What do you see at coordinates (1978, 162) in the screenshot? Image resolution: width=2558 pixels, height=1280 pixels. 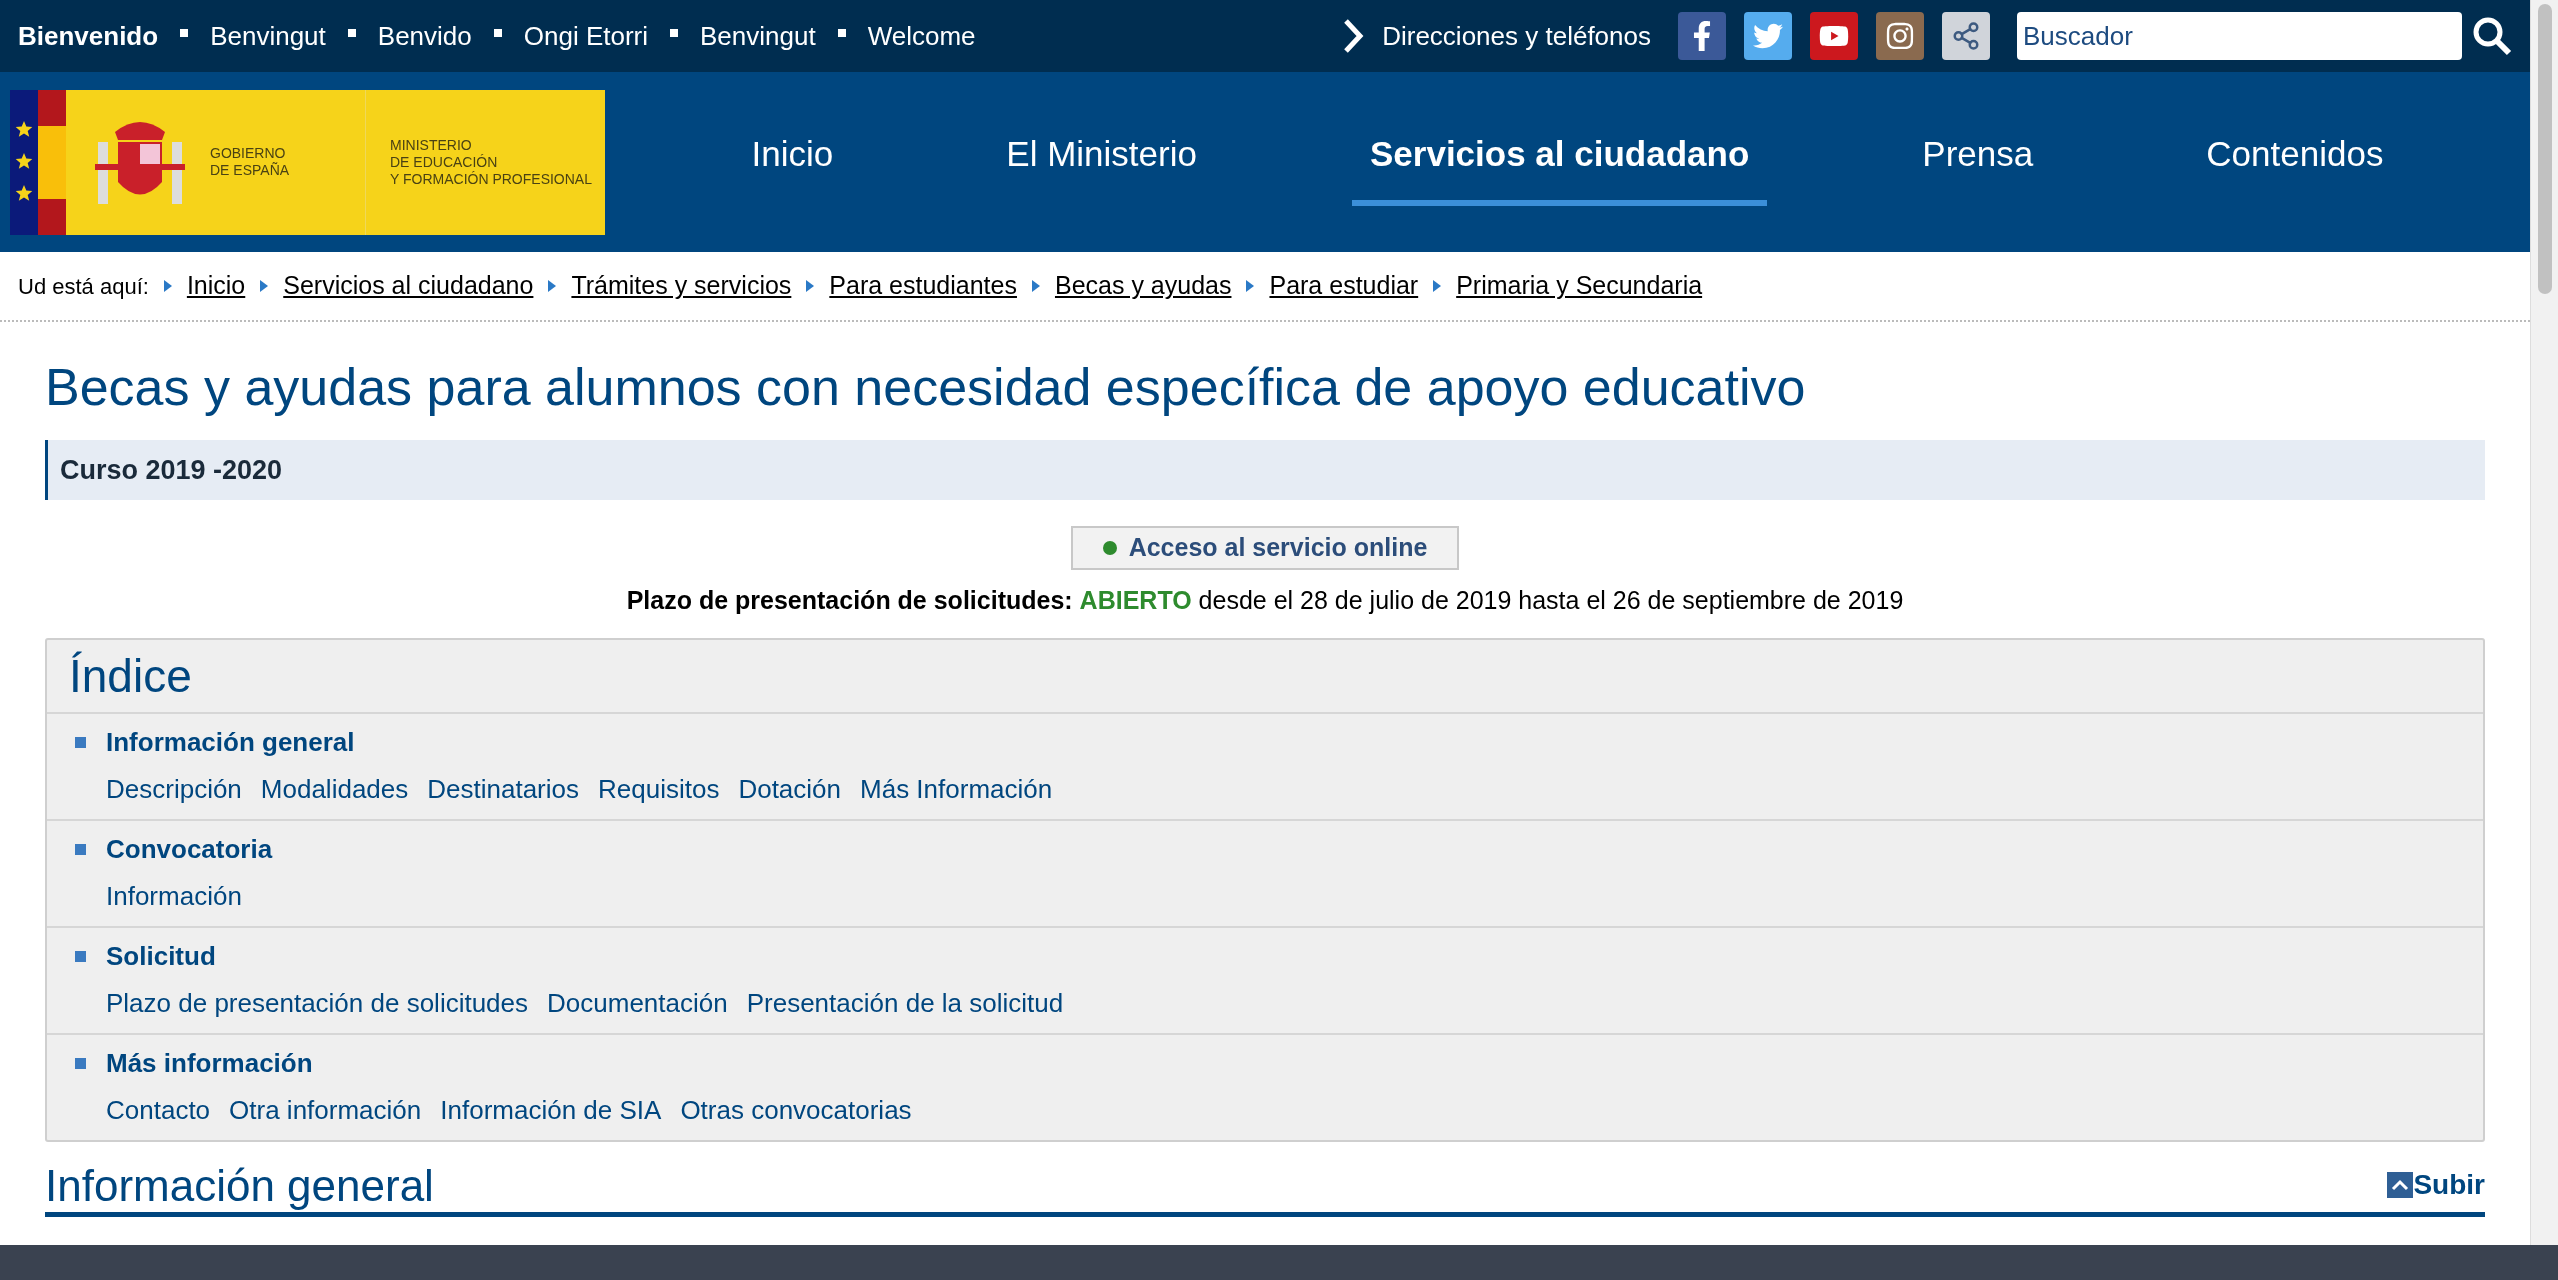 I see `nav-tab: Prensa` at bounding box center [1978, 162].